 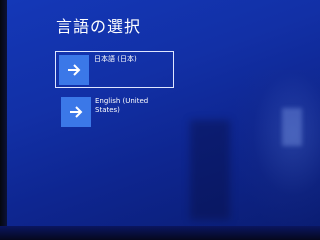 I want to click on language-label: English (United States), so click(x=122, y=105).